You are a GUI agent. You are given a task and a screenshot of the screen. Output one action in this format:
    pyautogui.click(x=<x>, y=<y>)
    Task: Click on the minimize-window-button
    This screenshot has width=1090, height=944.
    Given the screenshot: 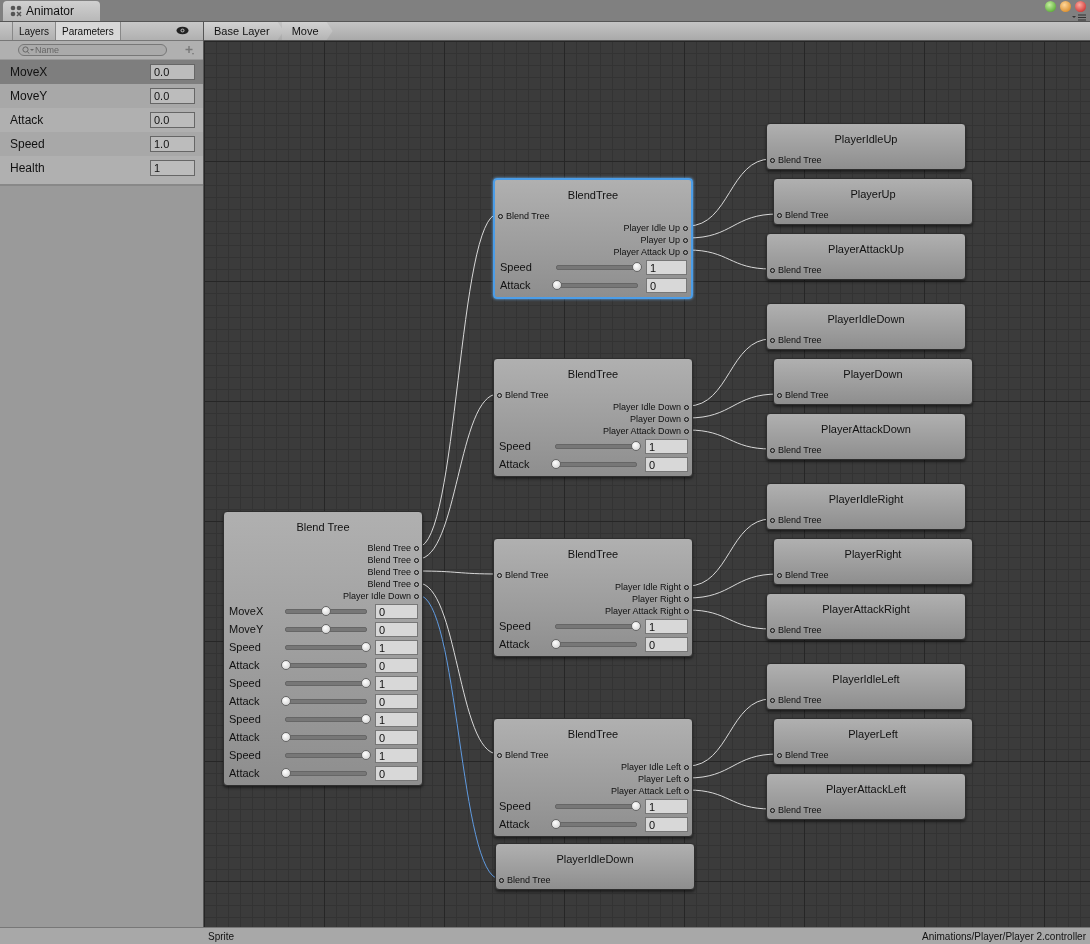 What is the action you would take?
    pyautogui.click(x=1065, y=6)
    